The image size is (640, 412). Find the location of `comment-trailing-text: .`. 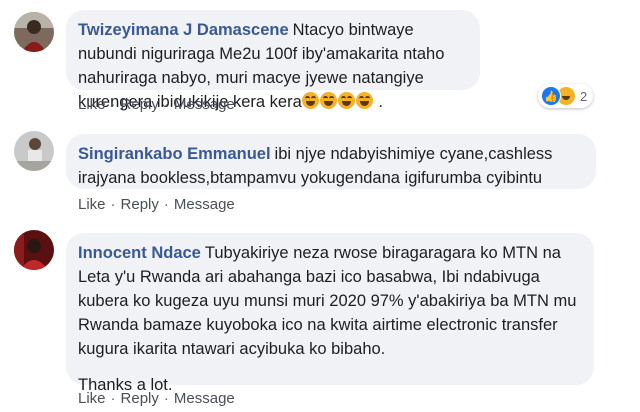

comment-trailing-text: . is located at coordinates (378, 102).